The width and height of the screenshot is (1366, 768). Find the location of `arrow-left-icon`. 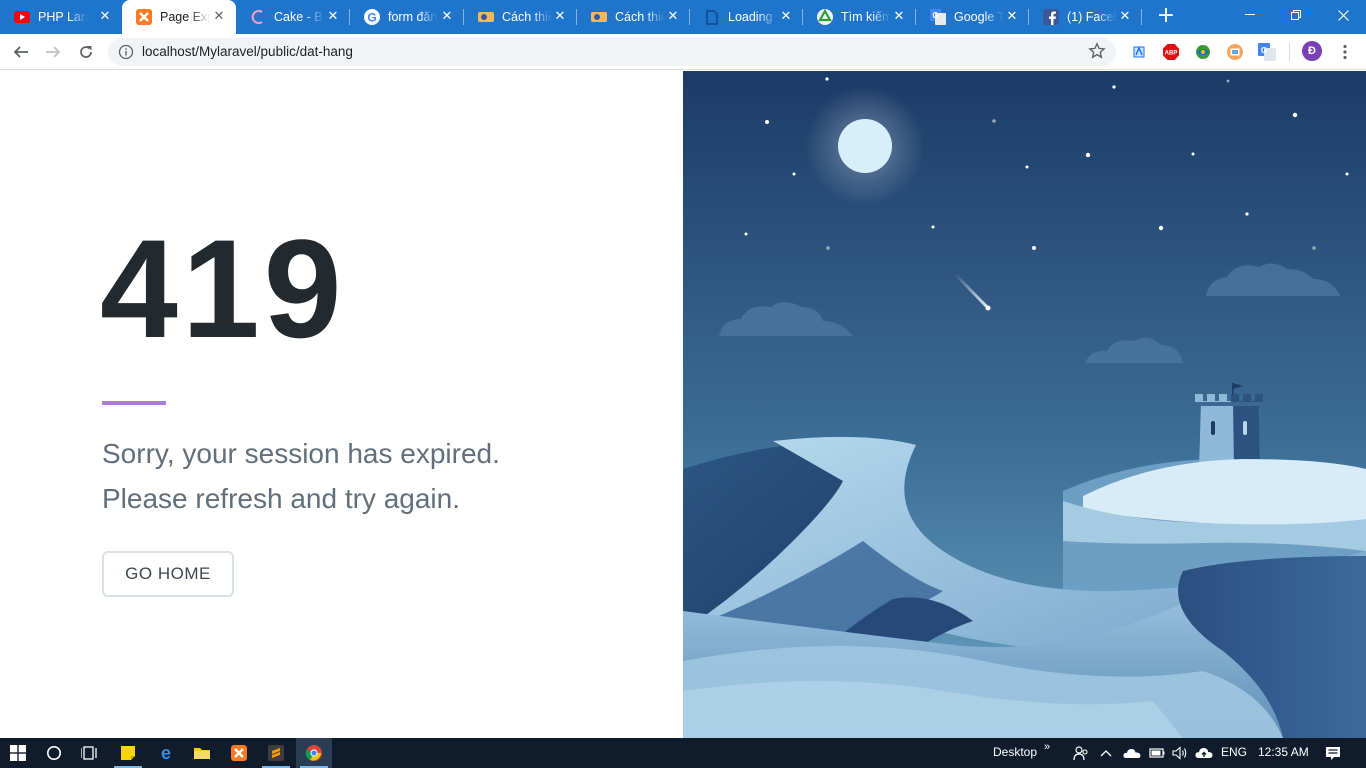

arrow-left-icon is located at coordinates (20, 52).